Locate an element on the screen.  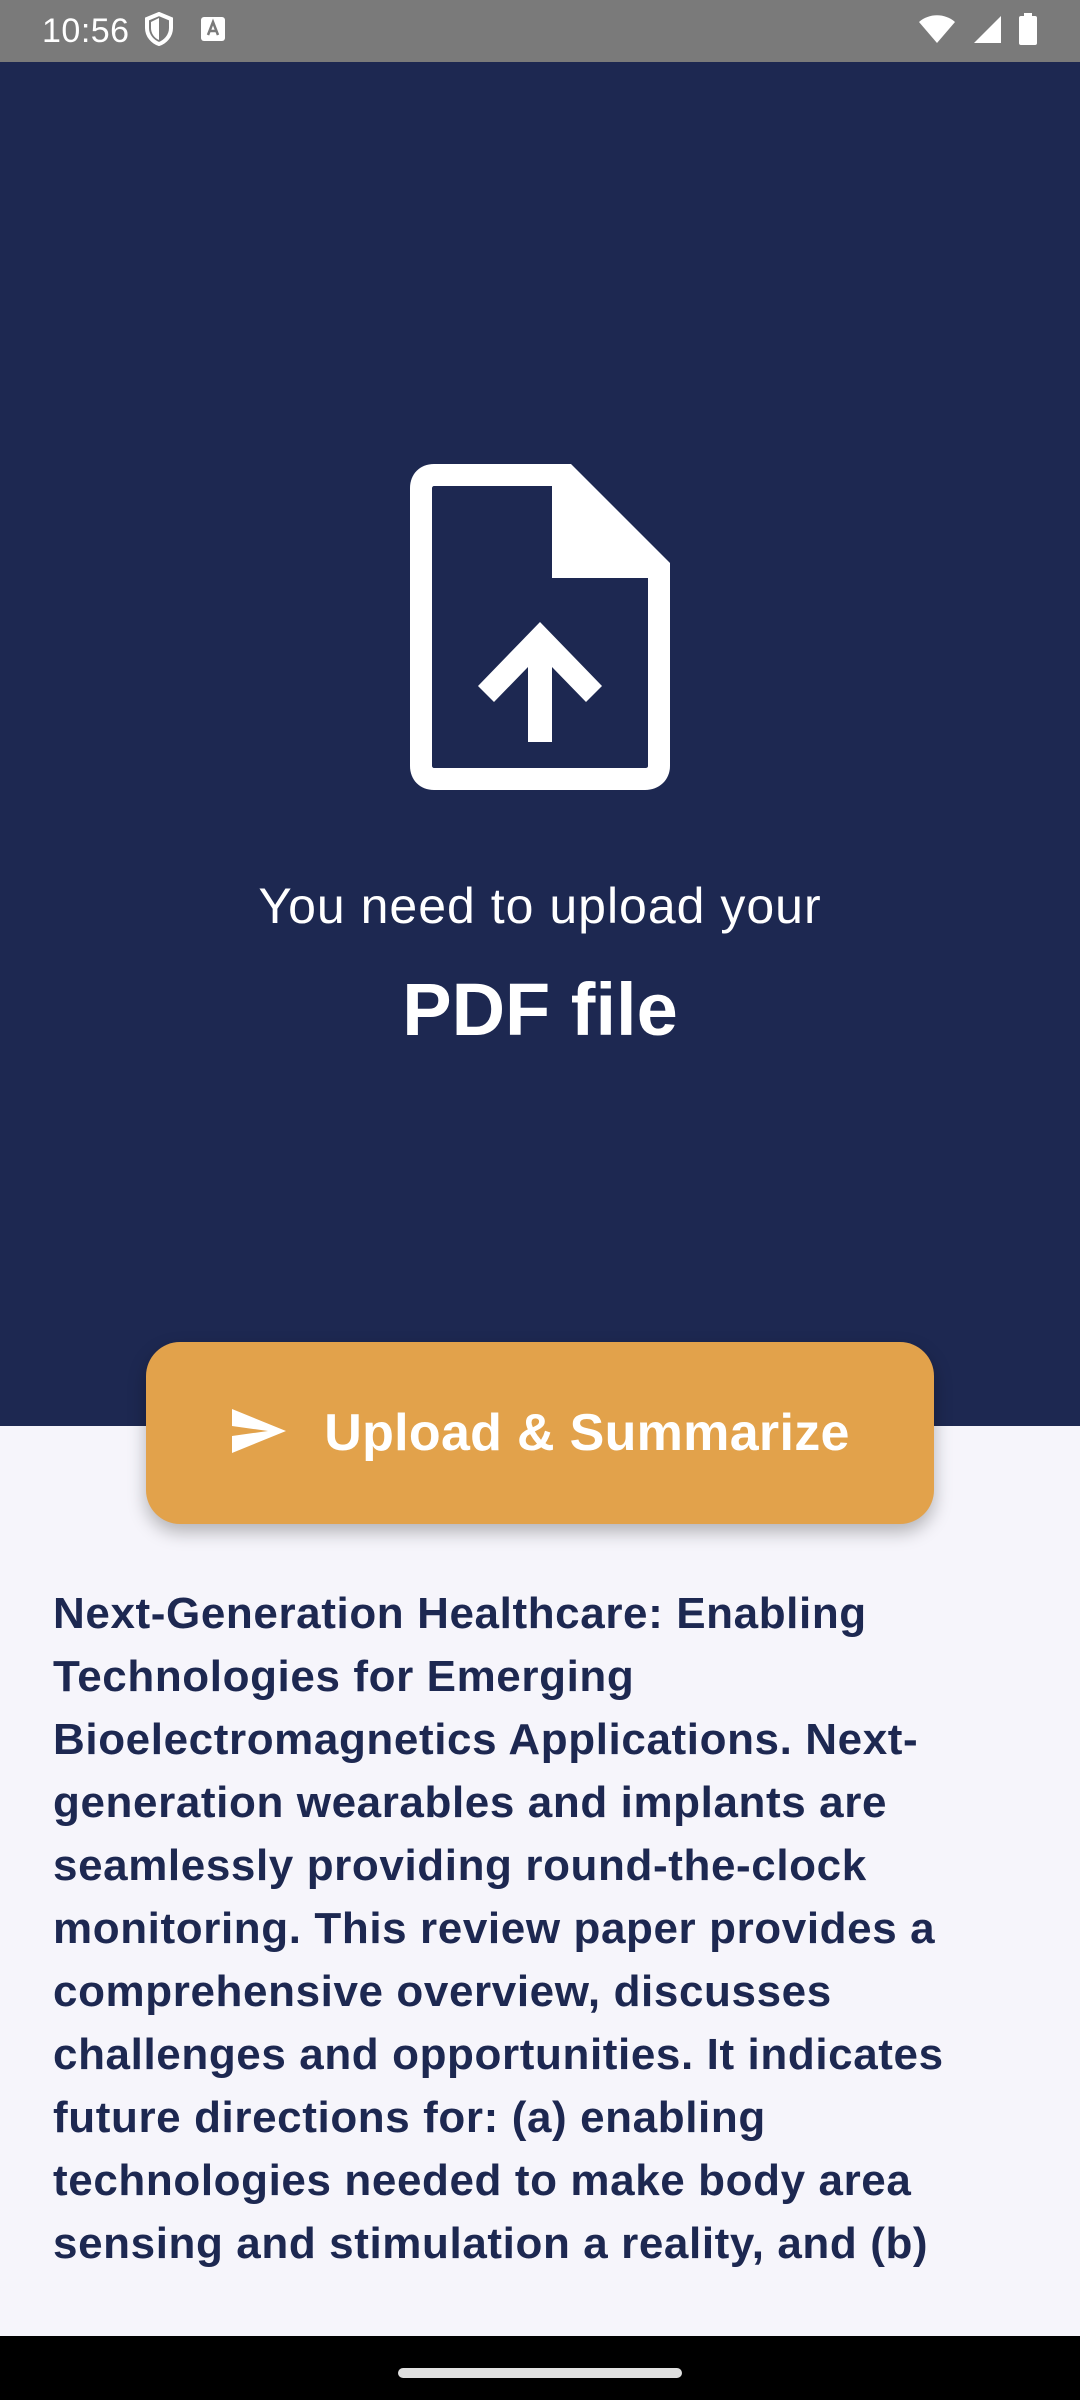
status-right-icons is located at coordinates (978, 31).